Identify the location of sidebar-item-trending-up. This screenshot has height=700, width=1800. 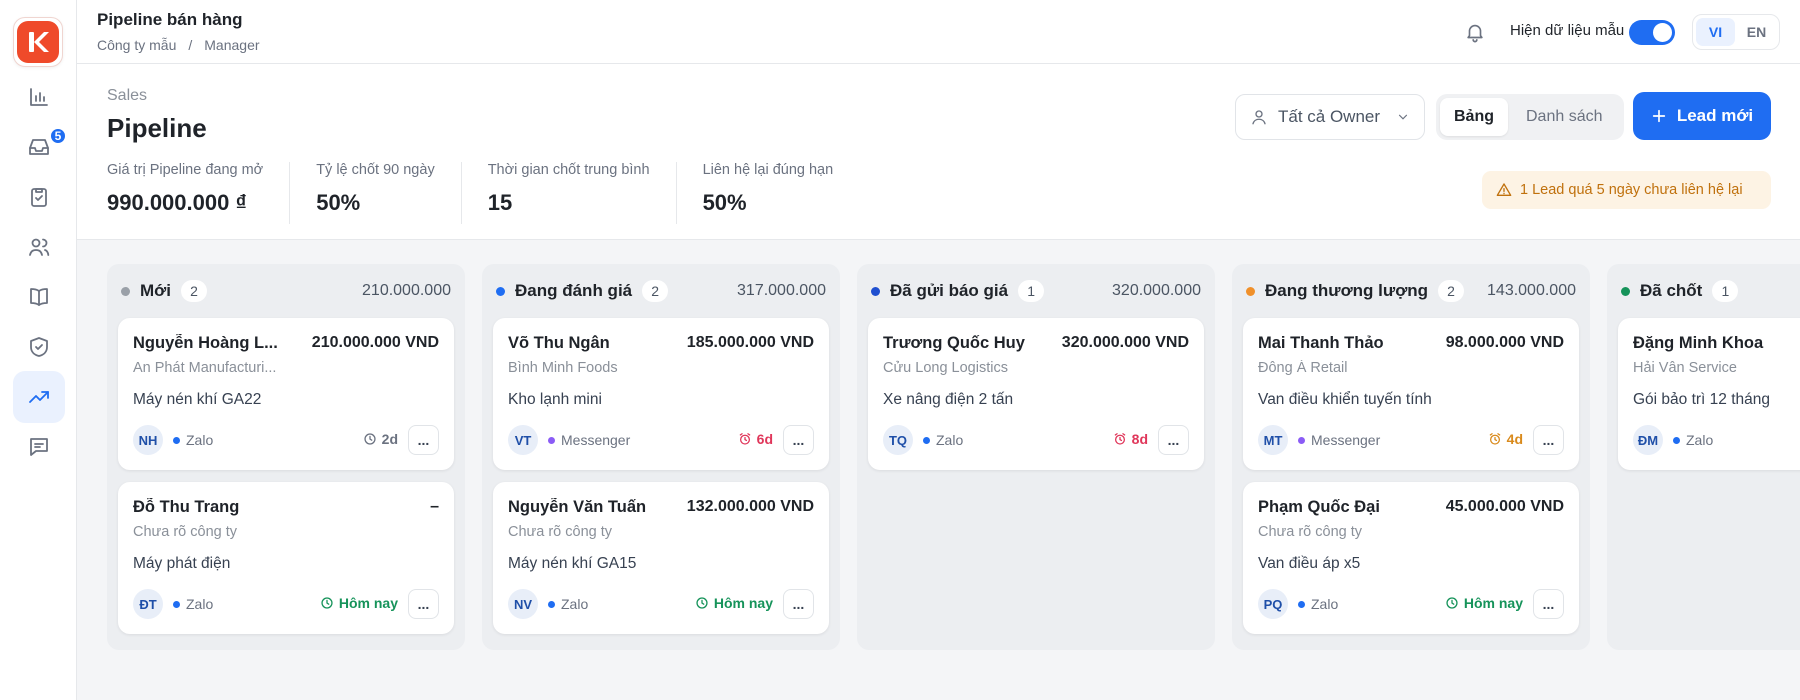
(39, 397).